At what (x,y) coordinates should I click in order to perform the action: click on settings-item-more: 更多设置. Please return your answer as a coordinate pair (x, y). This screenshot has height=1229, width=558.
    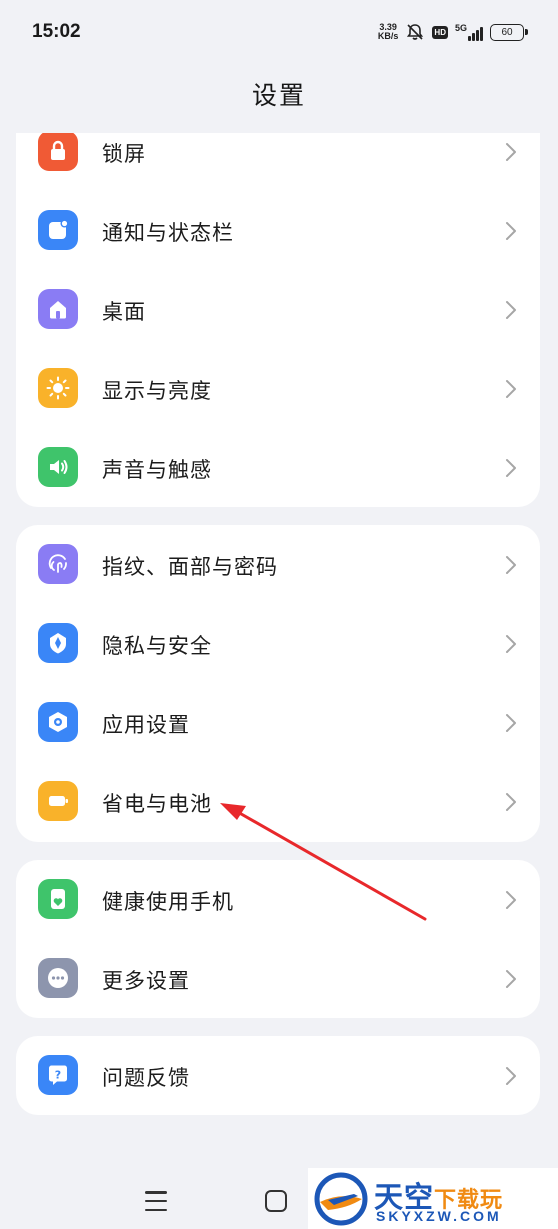
    Looking at the image, I should click on (278, 978).